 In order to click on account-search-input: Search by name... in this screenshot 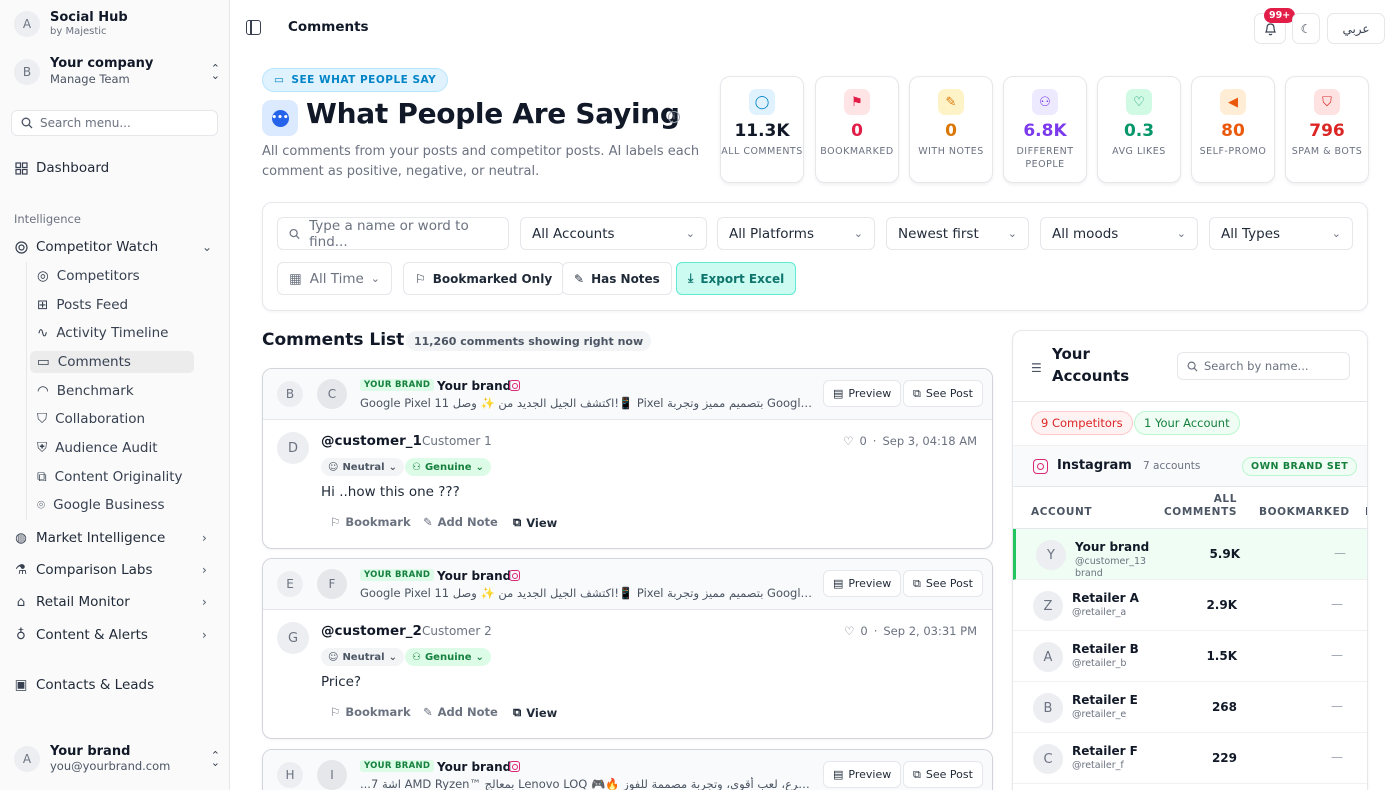, I will do `click(1263, 366)`.